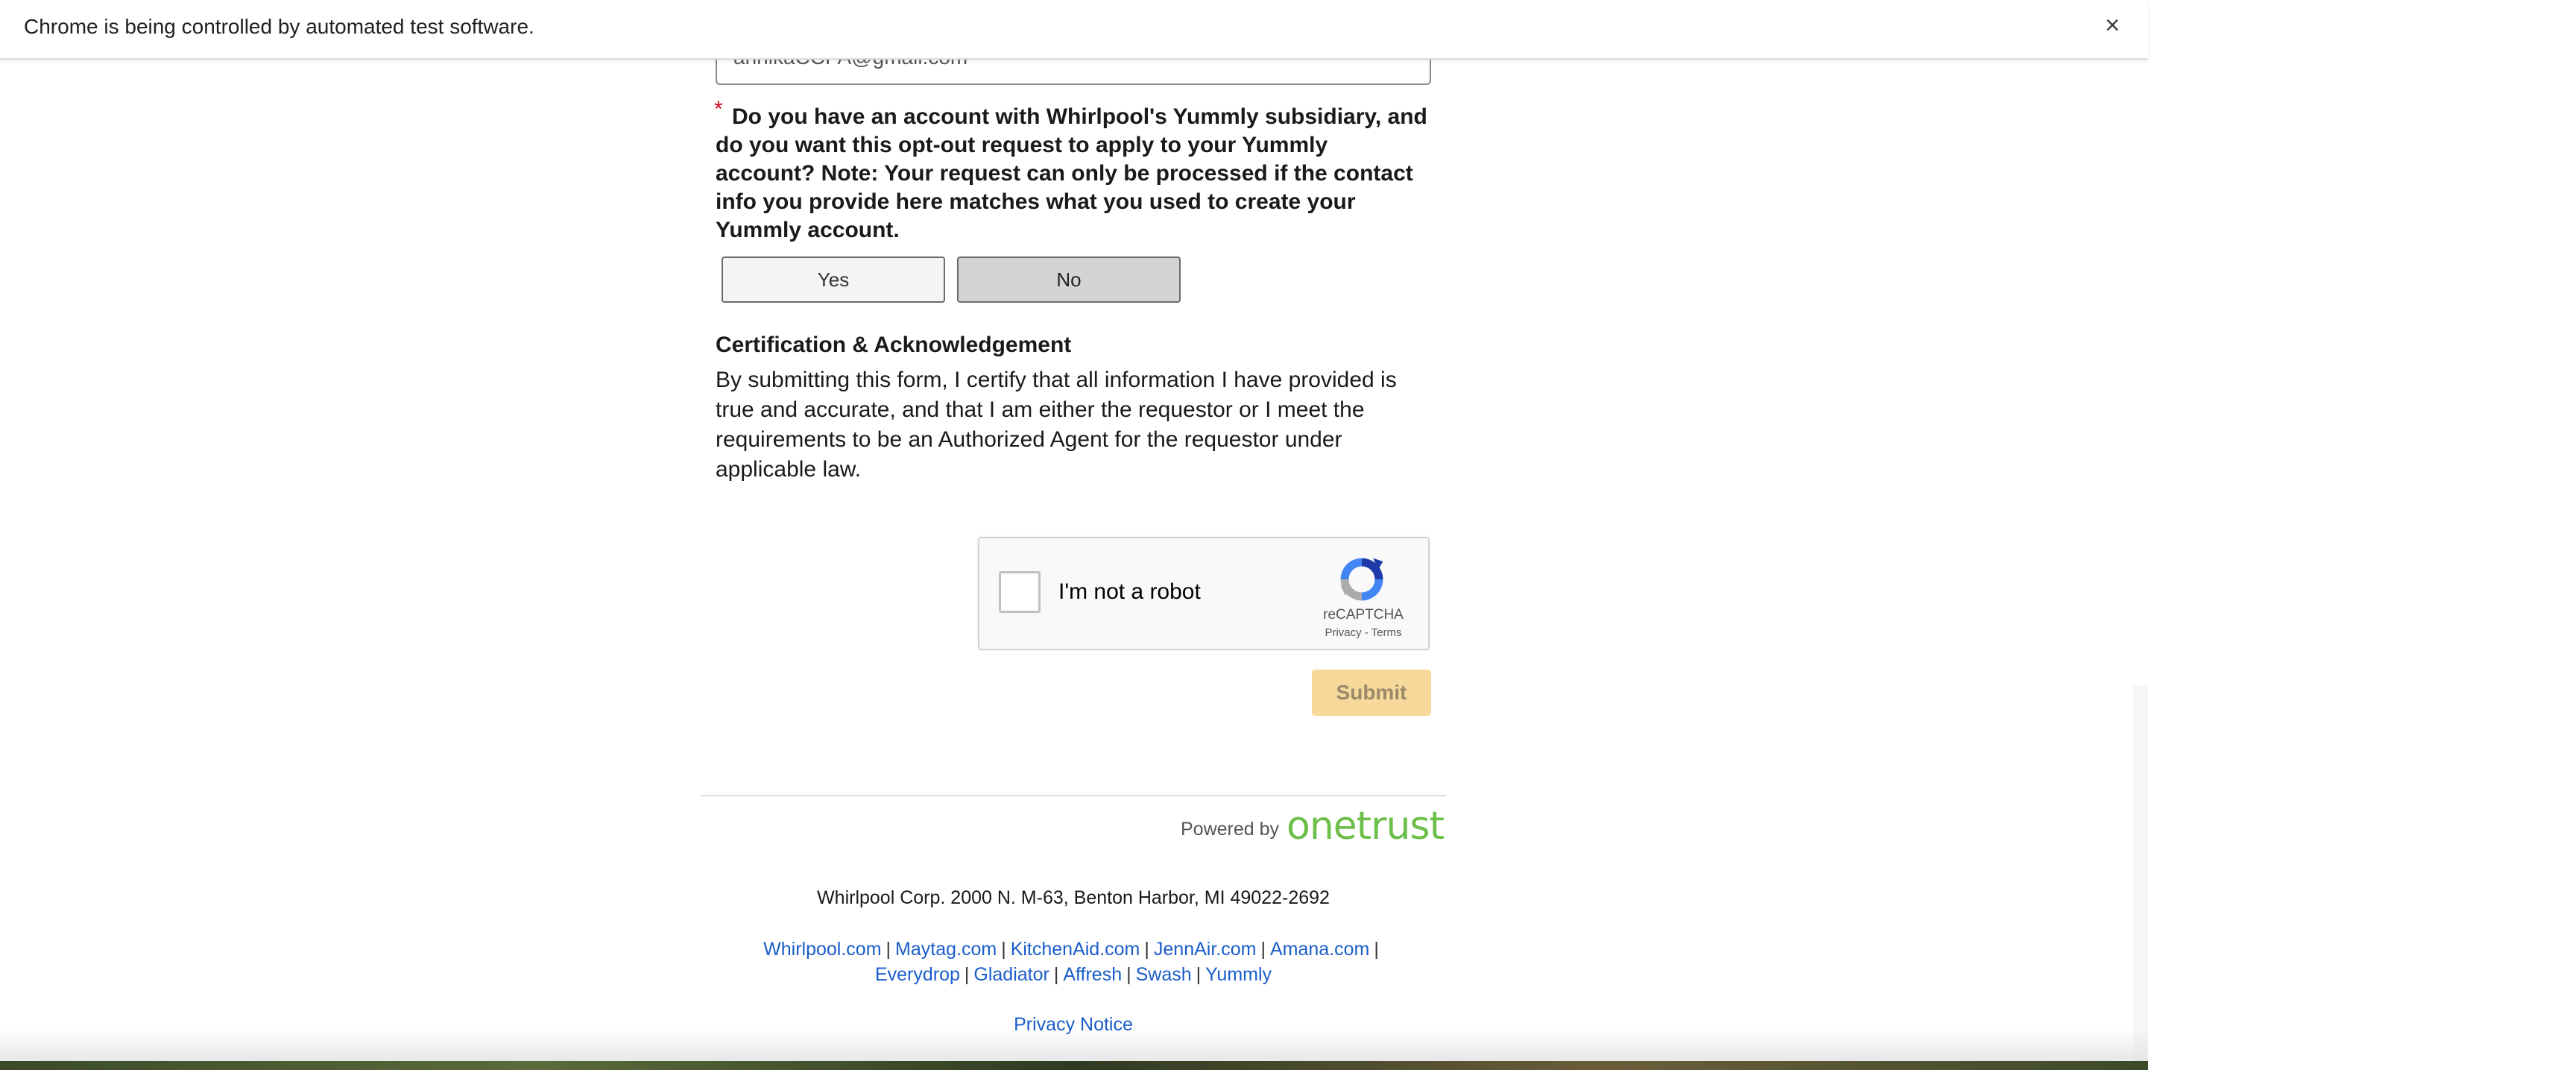 This screenshot has height=1070, width=2576. What do you see at coordinates (1011, 975) in the screenshot?
I see `link-gladiator: Gladiator` at bounding box center [1011, 975].